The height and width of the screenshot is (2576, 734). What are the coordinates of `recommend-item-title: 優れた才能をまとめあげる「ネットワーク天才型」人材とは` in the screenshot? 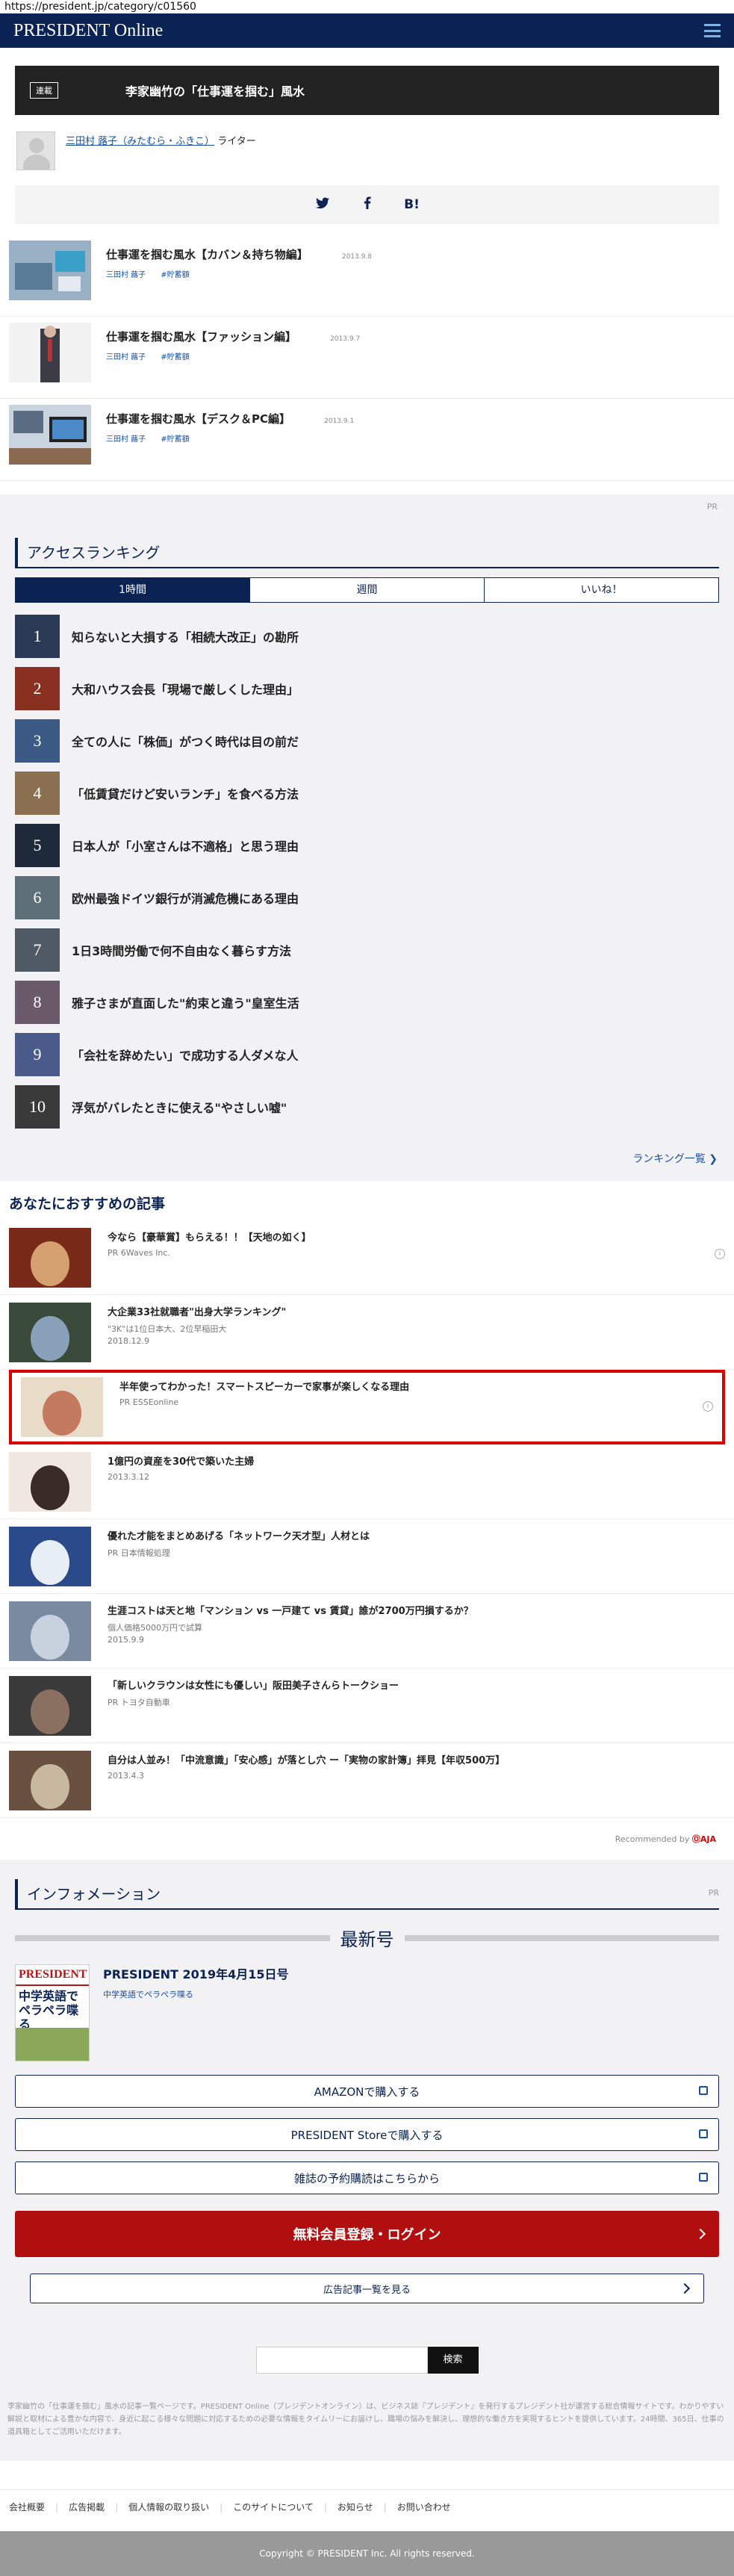 It's located at (239, 1535).